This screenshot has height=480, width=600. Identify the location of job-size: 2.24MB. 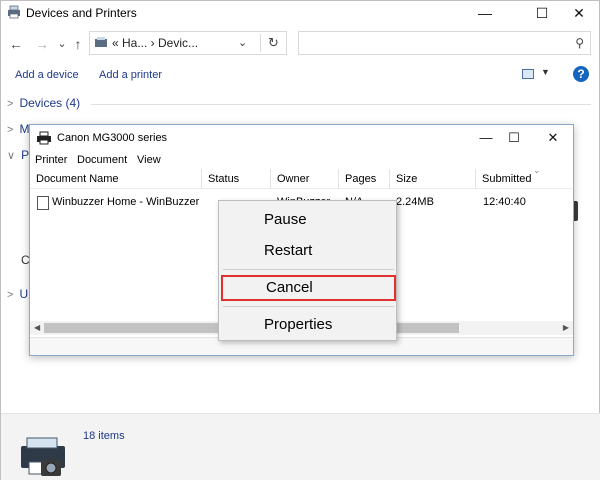
(415, 202).